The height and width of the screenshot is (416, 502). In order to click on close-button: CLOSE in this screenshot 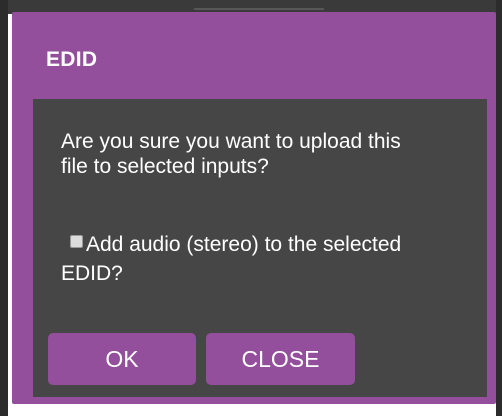, I will do `click(280, 359)`.